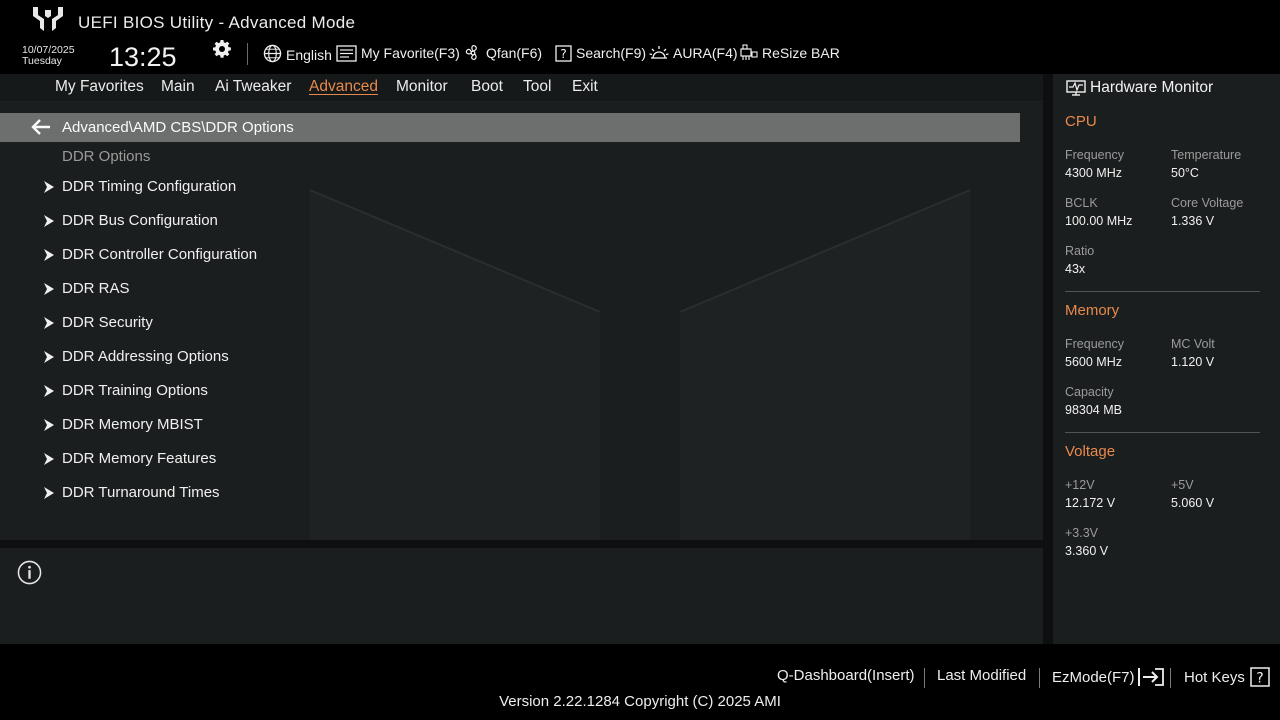 The width and height of the screenshot is (1280, 720). I want to click on favorite-list-icon, so click(346, 53).